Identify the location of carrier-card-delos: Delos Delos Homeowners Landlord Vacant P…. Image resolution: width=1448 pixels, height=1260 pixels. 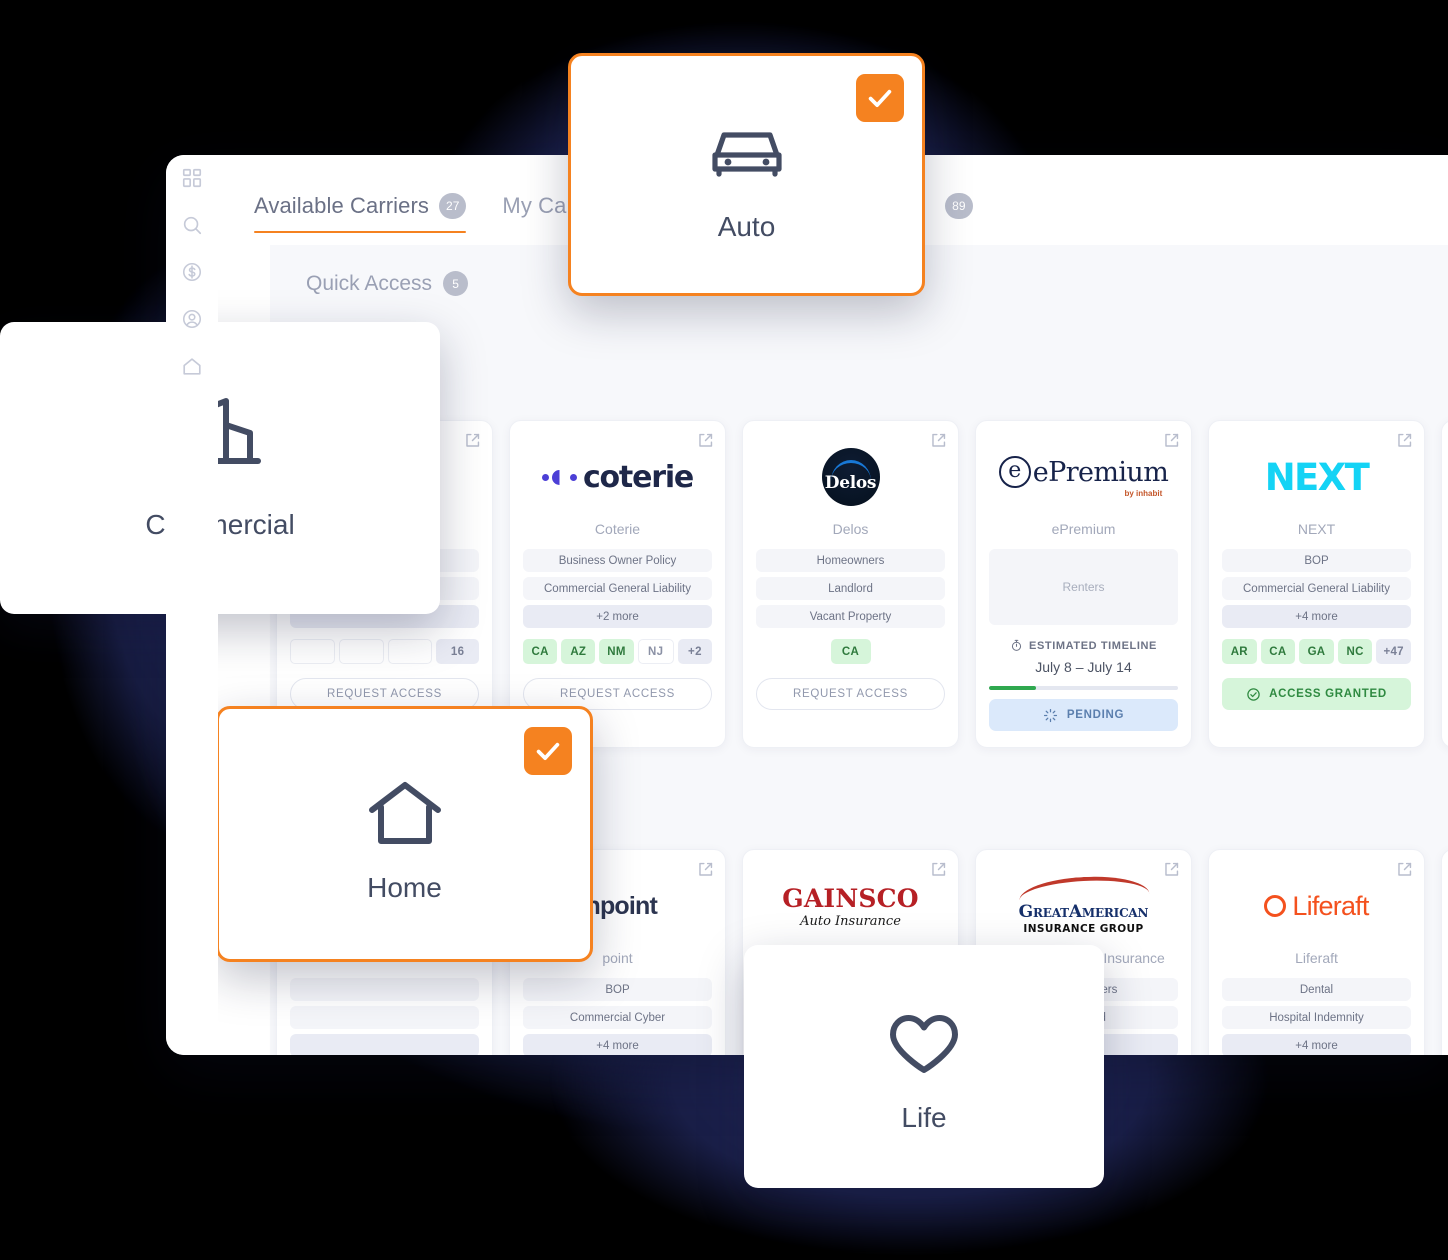
(850, 584).